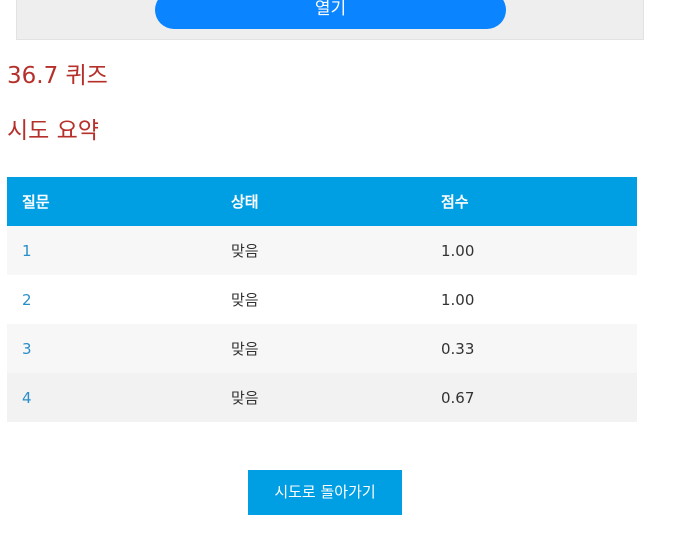  Describe the element at coordinates (531, 397) in the screenshot. I see `points-cell: 0.67` at that location.